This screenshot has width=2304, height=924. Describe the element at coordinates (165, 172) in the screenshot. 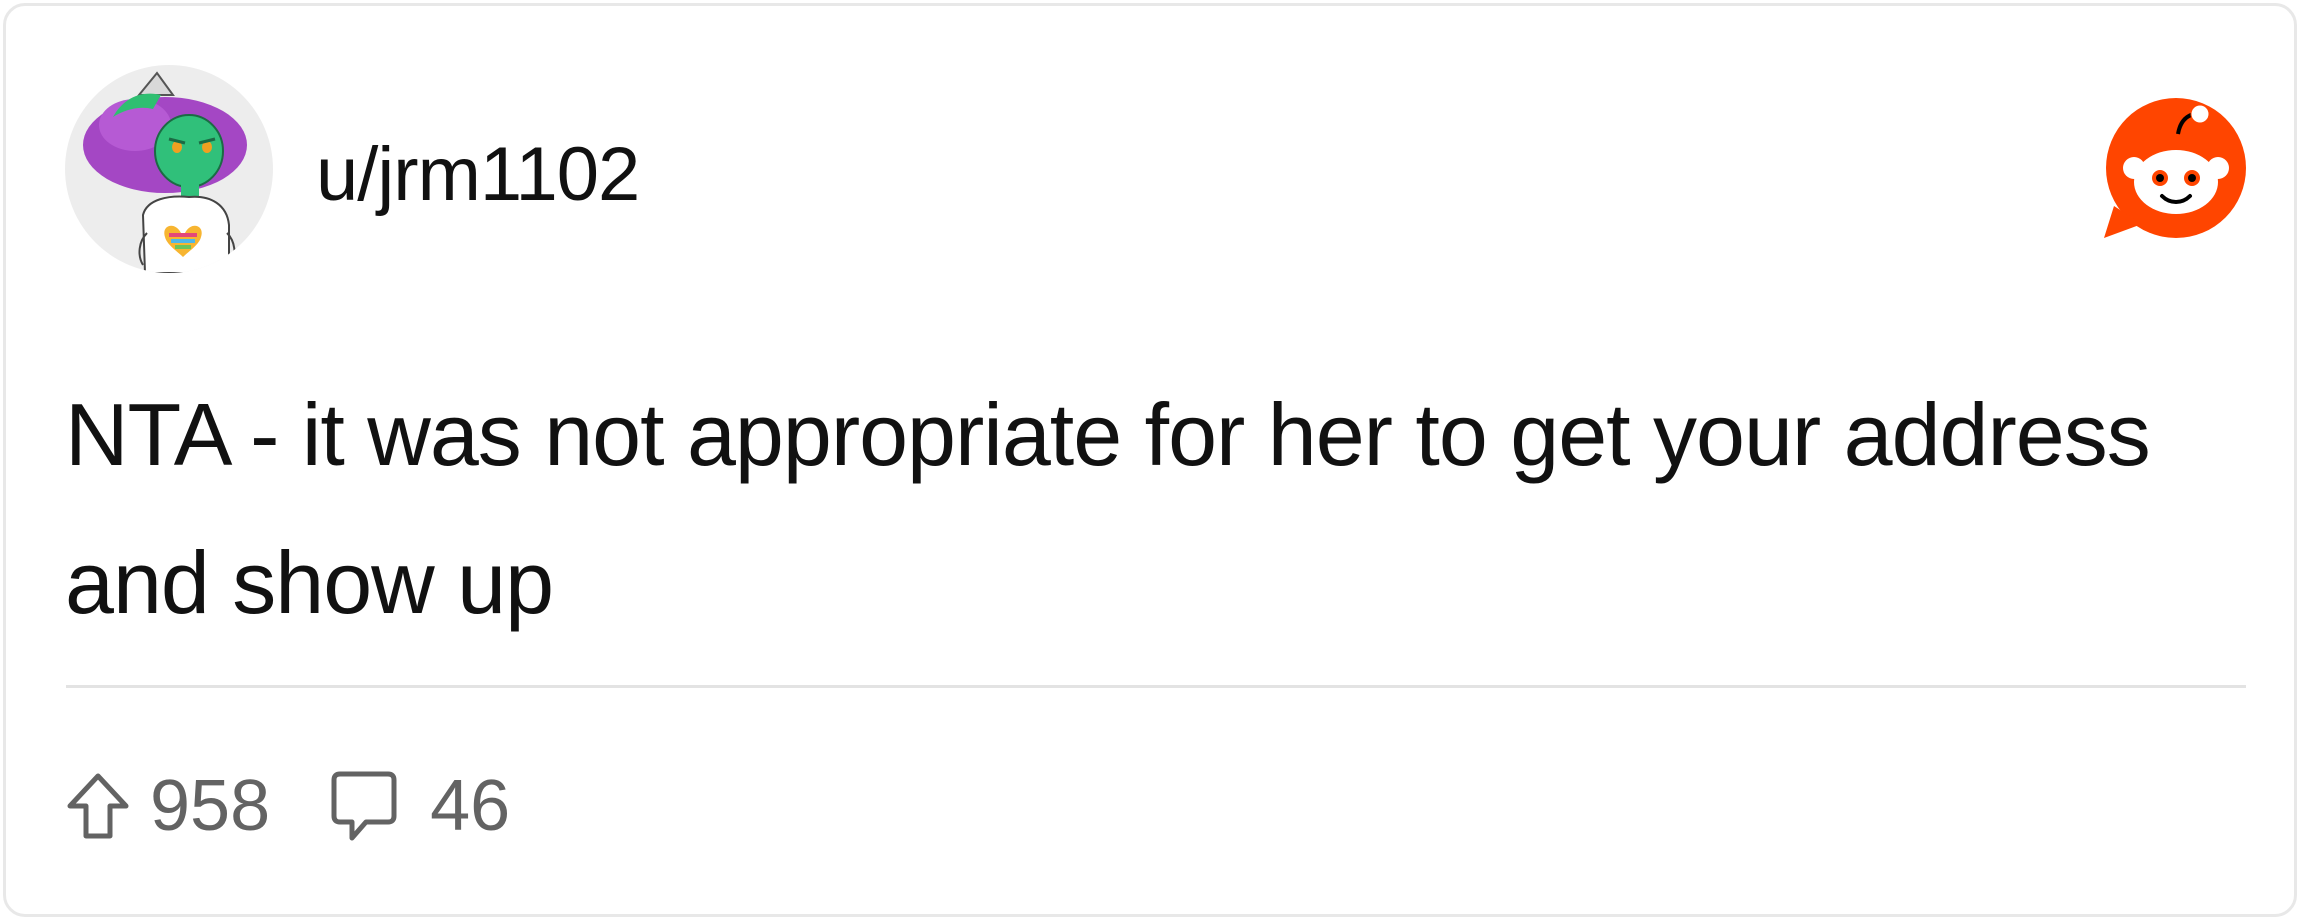

I see `snoo-avatar-icon` at that location.